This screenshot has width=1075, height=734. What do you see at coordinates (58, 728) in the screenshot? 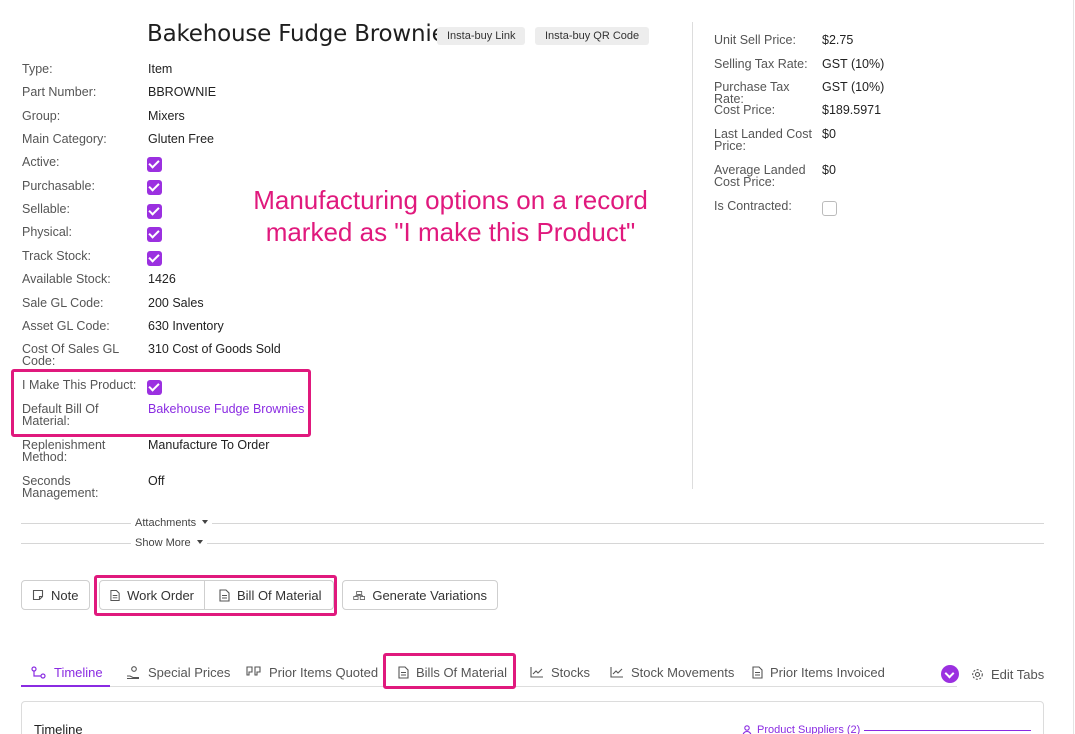
I see `timeline-panel-title: Timeline` at bounding box center [58, 728].